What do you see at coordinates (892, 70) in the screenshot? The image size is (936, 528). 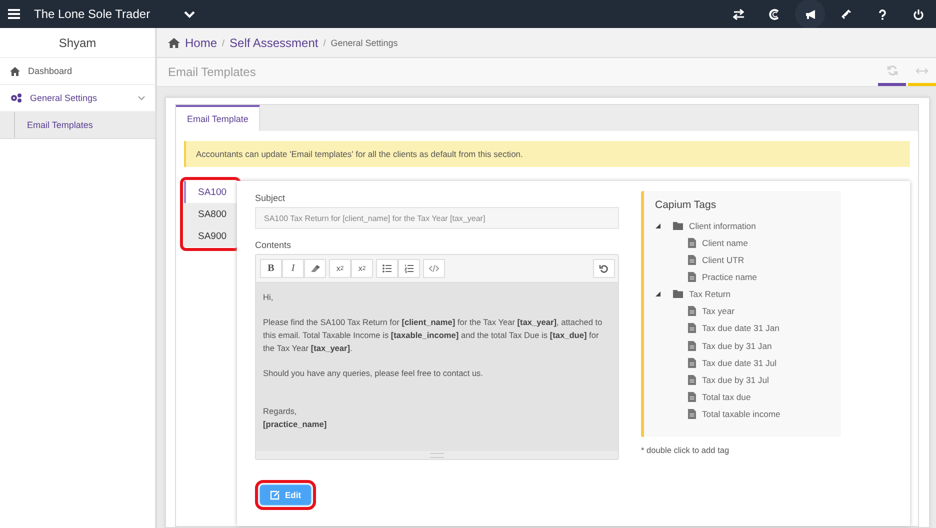 I see `refresh-icon` at bounding box center [892, 70].